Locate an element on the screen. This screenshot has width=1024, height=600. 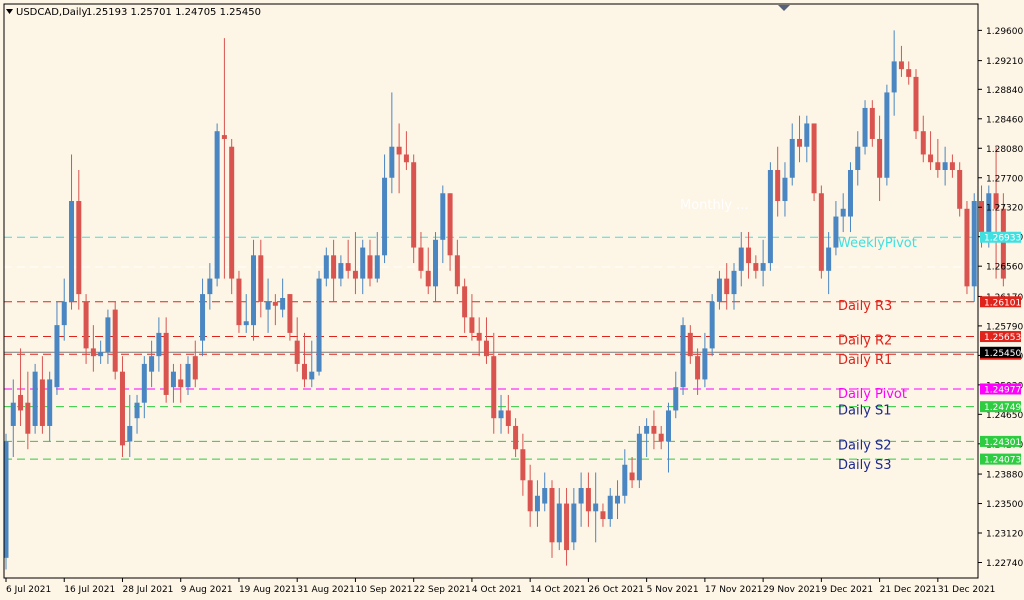
x-tick-label: 19 Aug 2021 is located at coordinates (268, 590).